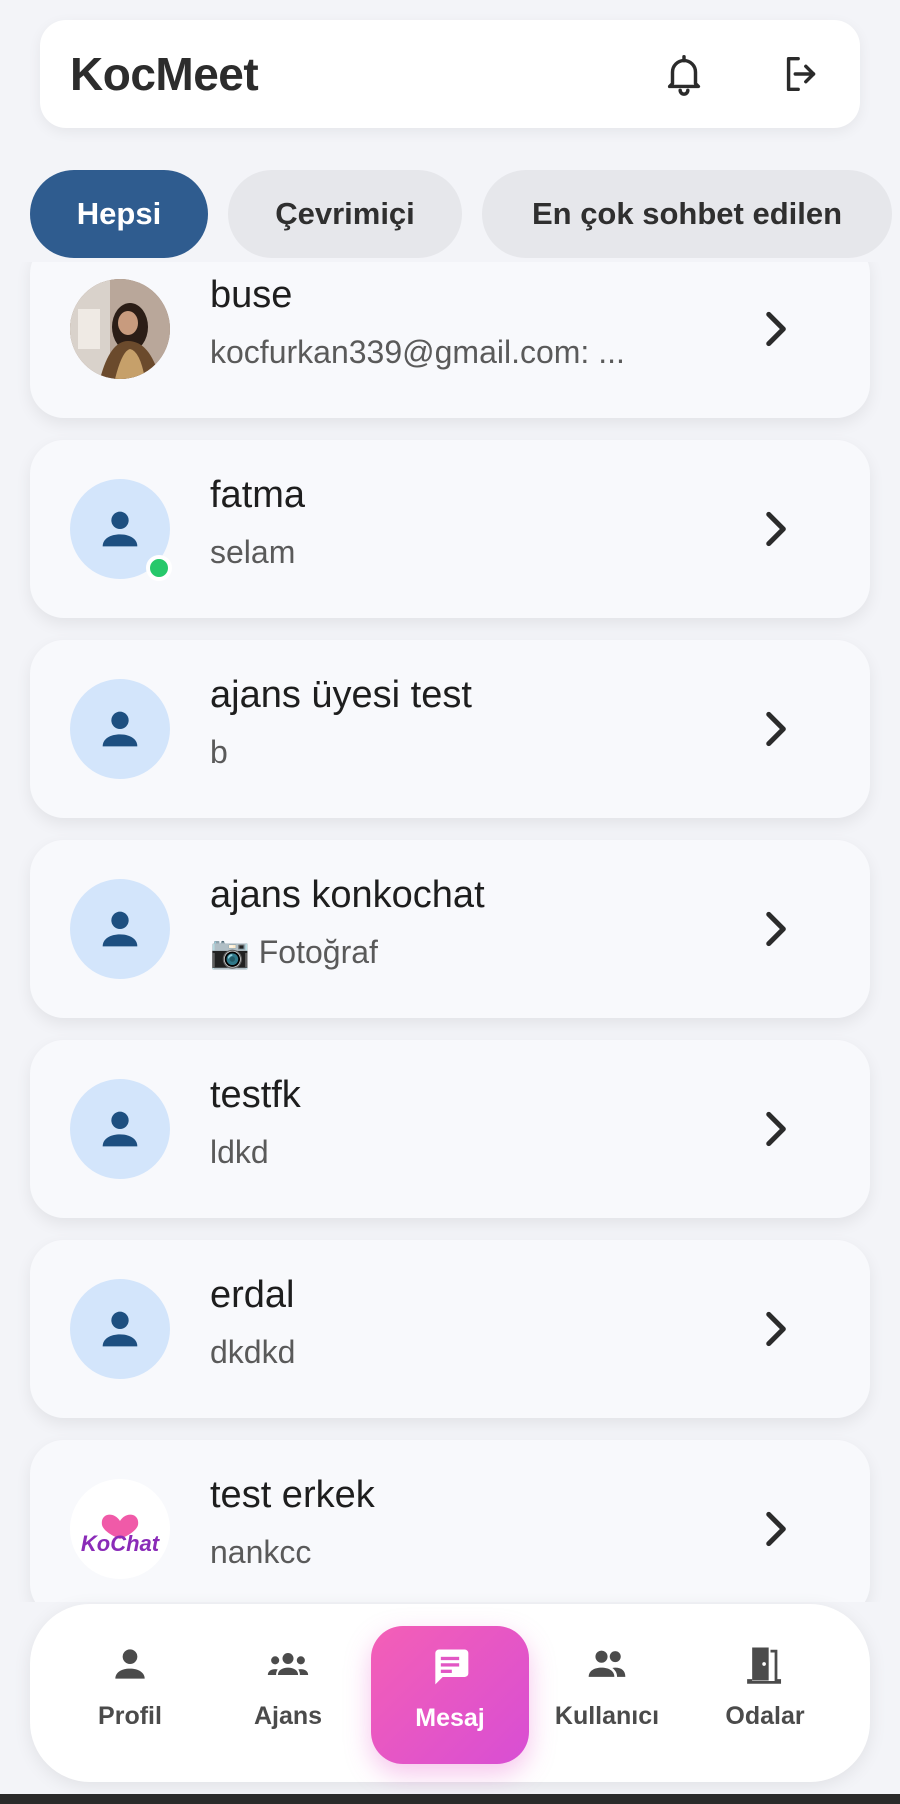 This screenshot has width=900, height=1804. What do you see at coordinates (130, 1716) in the screenshot?
I see `nav-label: Profil` at bounding box center [130, 1716].